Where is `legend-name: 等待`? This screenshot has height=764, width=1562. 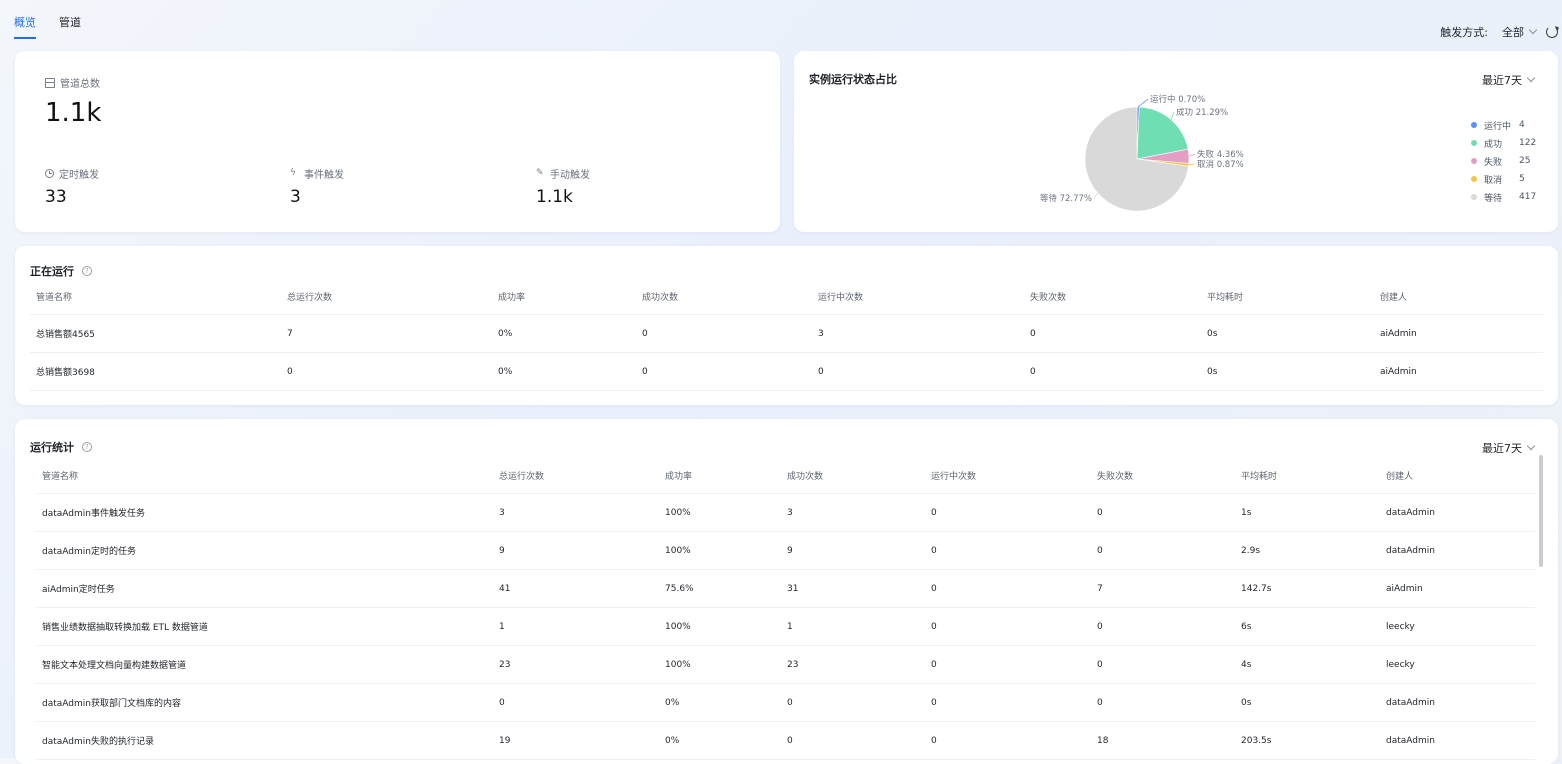
legend-name: 等待 is located at coordinates (1493, 198).